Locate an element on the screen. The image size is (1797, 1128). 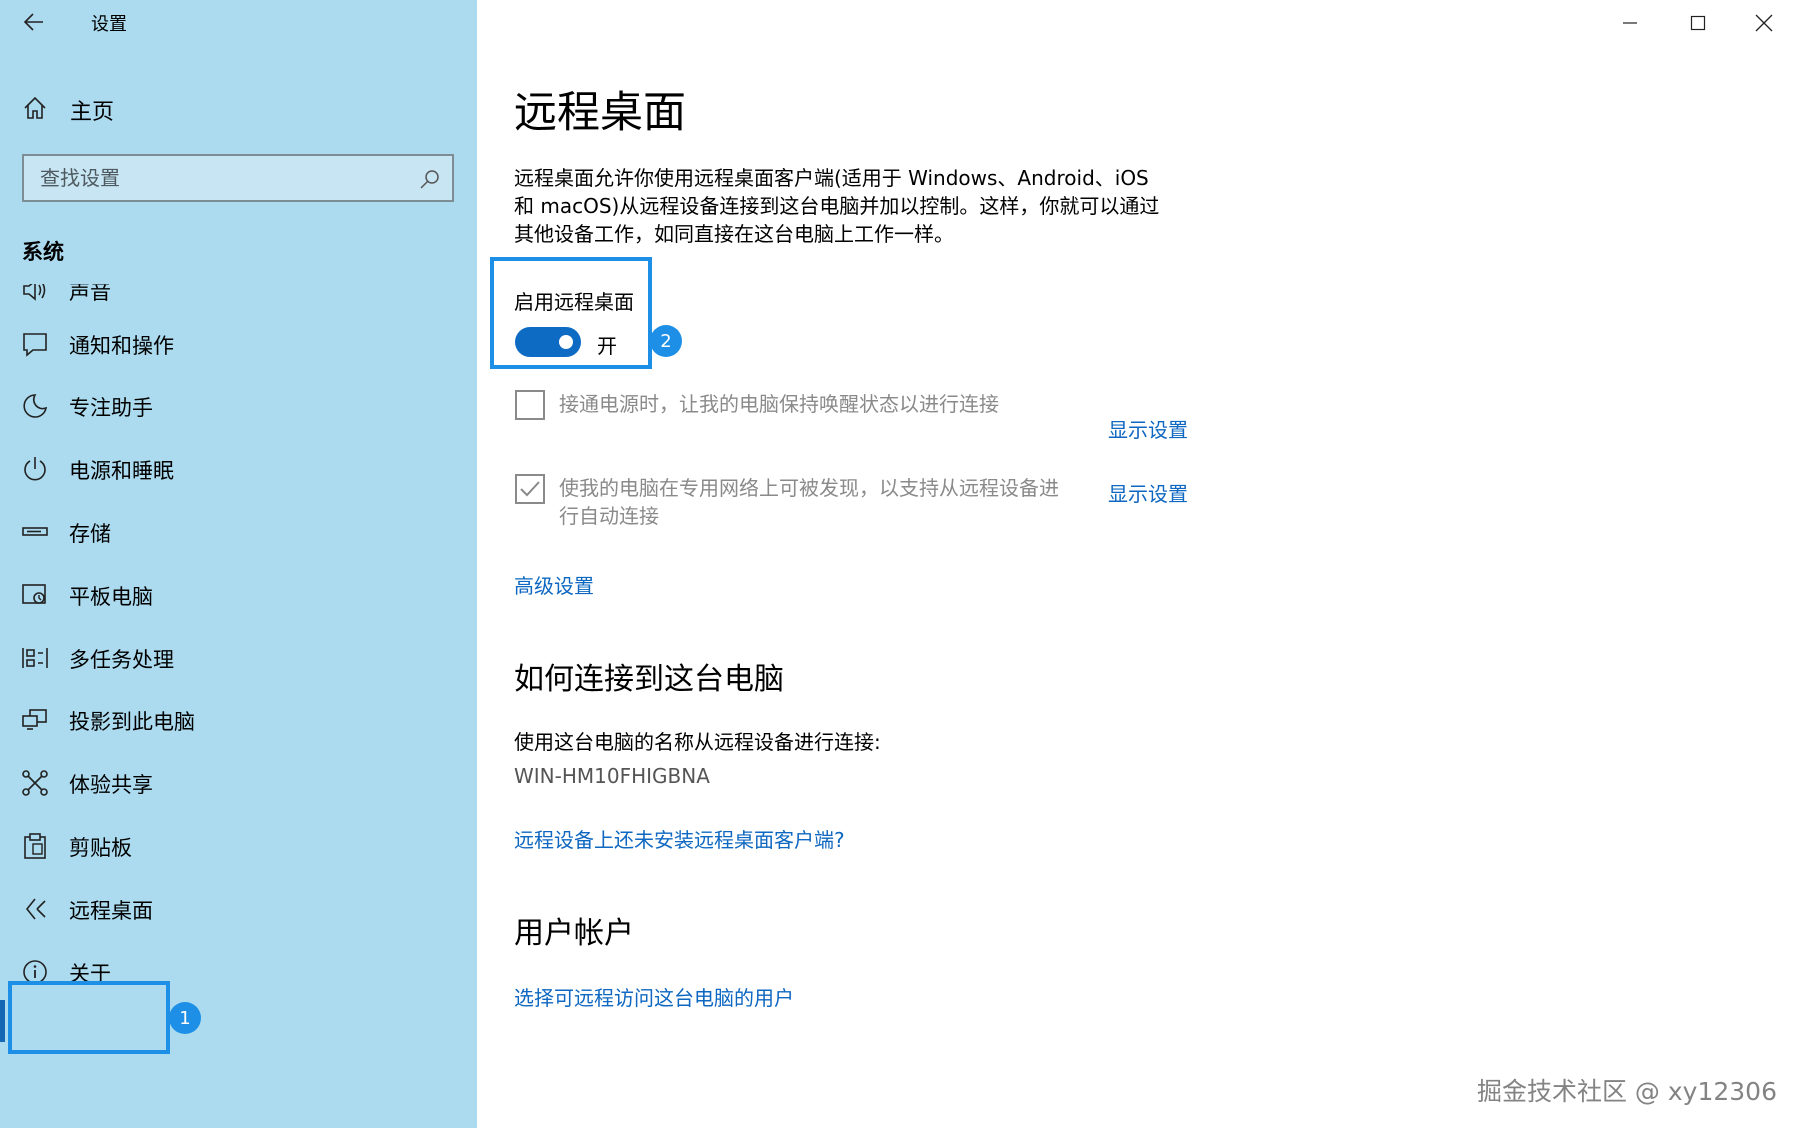
client-download-link: 远程设备上还未安装远程桌面客户端? is located at coordinates (679, 838).